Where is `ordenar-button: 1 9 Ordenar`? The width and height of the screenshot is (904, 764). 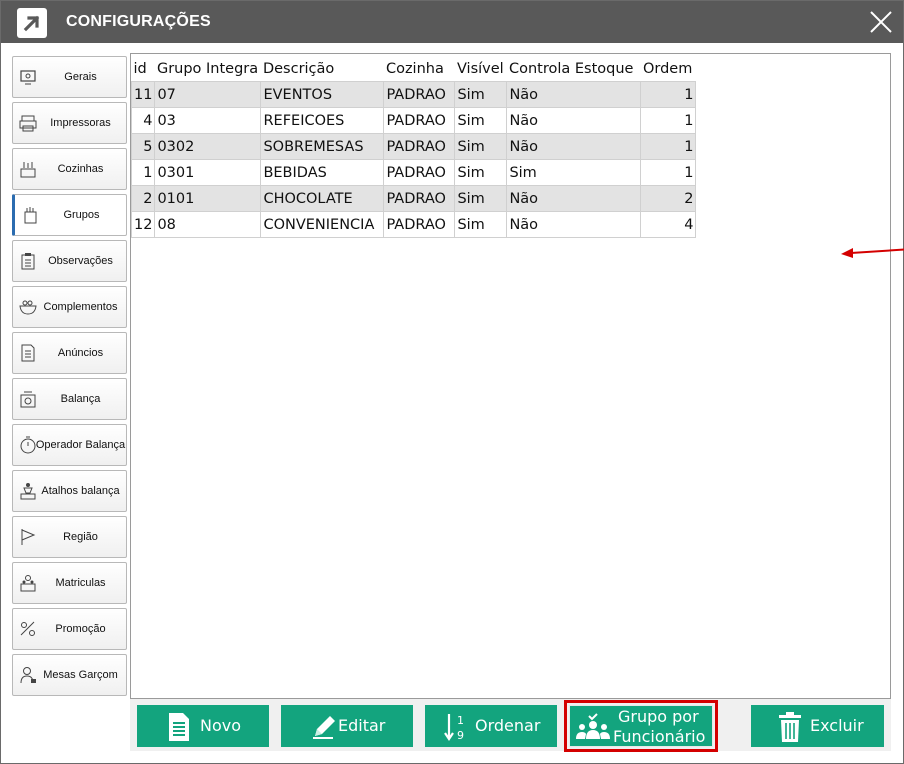
ordenar-button: 1 9 Ordenar is located at coordinates (491, 726).